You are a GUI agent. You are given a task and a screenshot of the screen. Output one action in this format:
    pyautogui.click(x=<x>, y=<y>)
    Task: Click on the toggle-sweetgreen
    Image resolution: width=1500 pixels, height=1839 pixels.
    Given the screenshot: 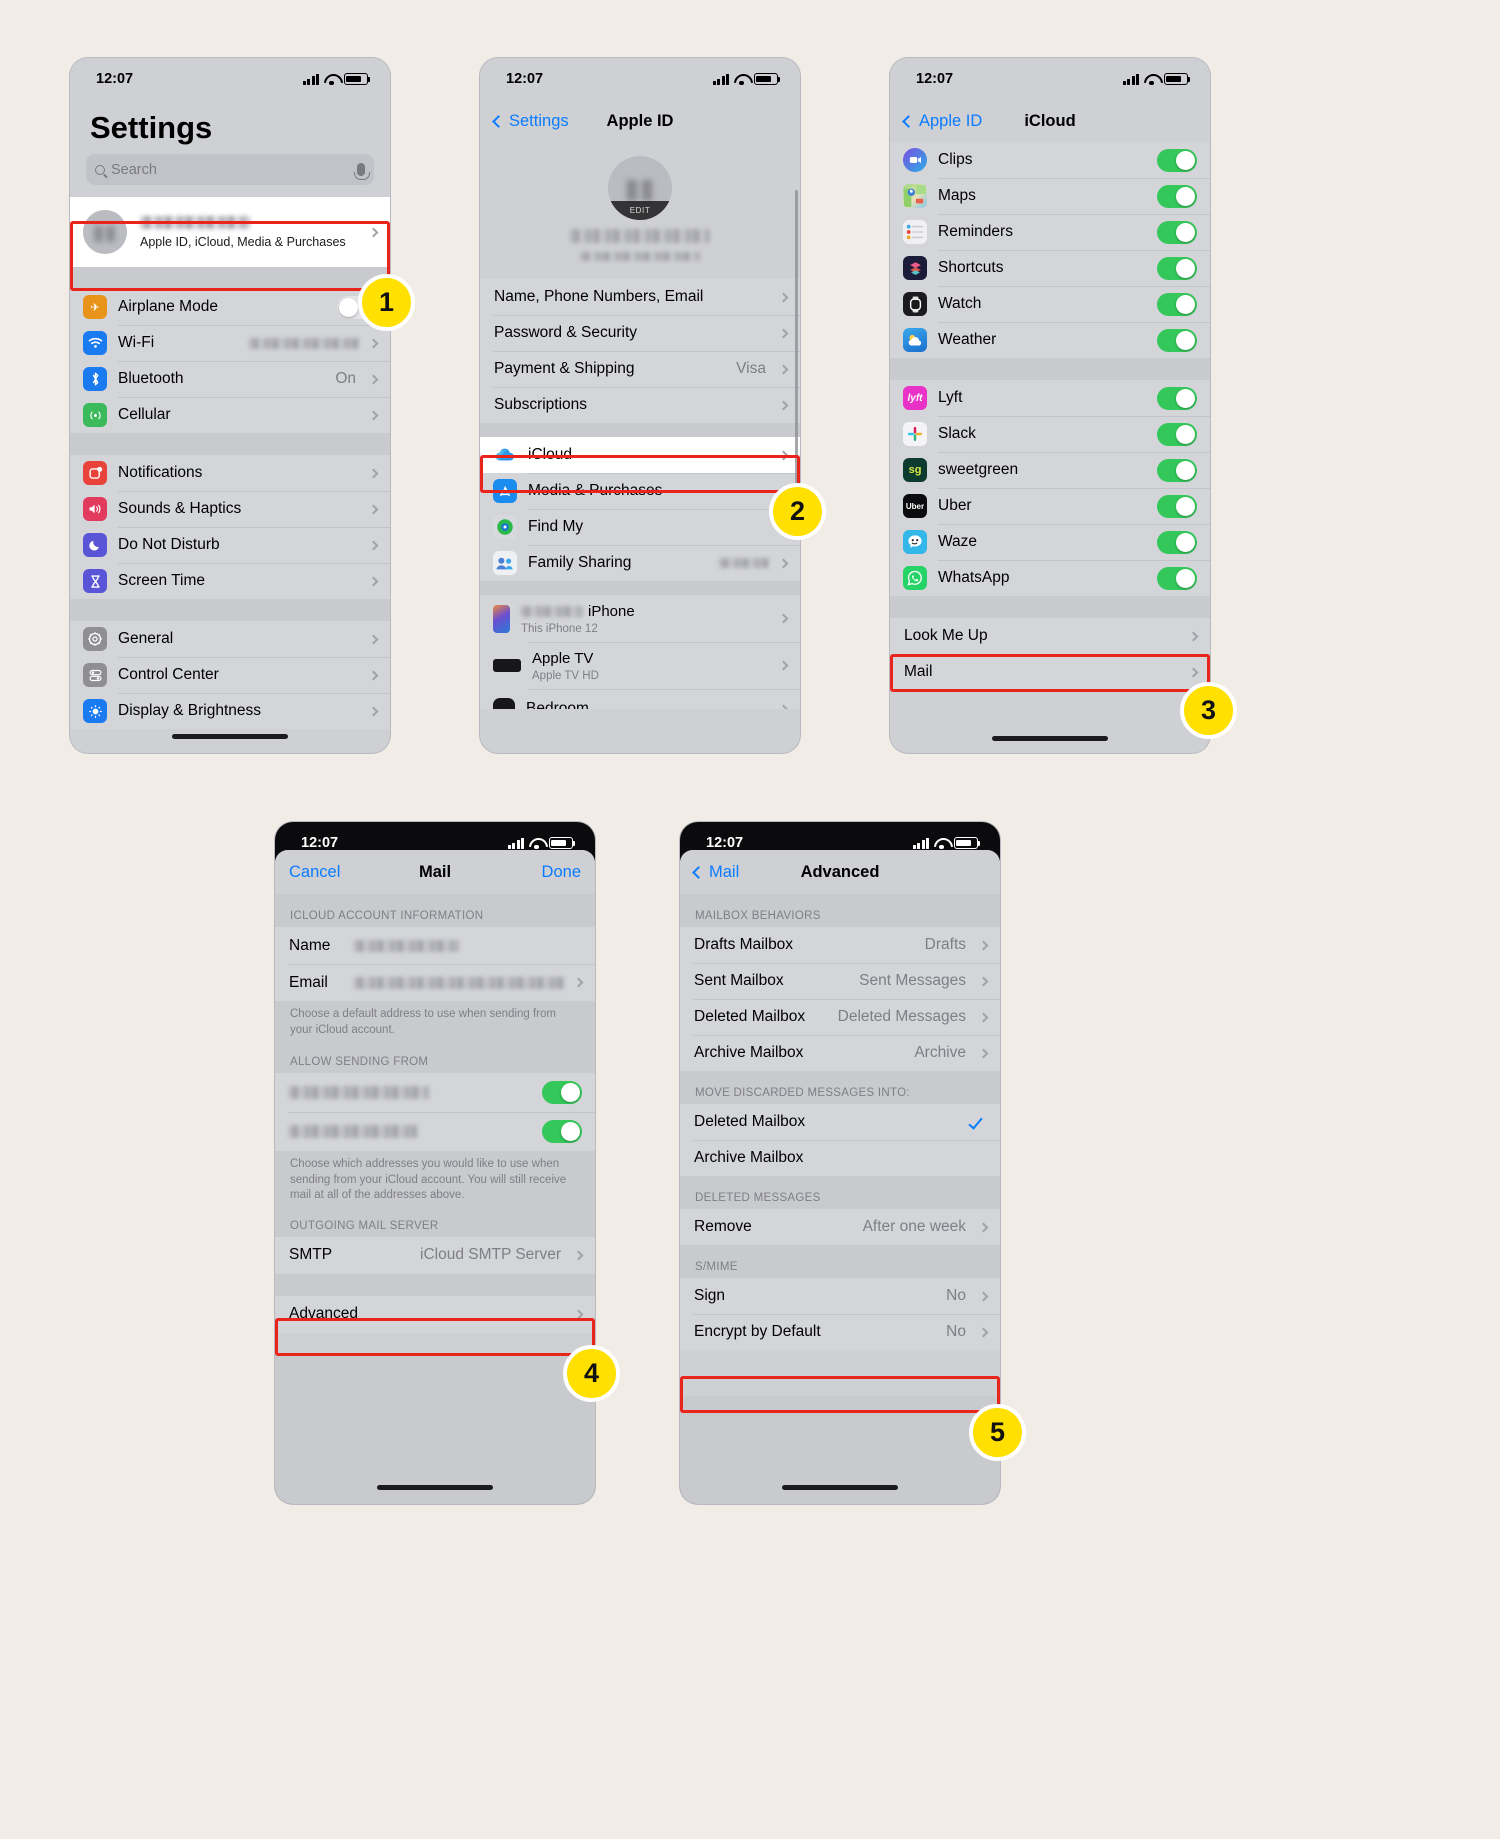 What is the action you would take?
    pyautogui.click(x=1177, y=470)
    